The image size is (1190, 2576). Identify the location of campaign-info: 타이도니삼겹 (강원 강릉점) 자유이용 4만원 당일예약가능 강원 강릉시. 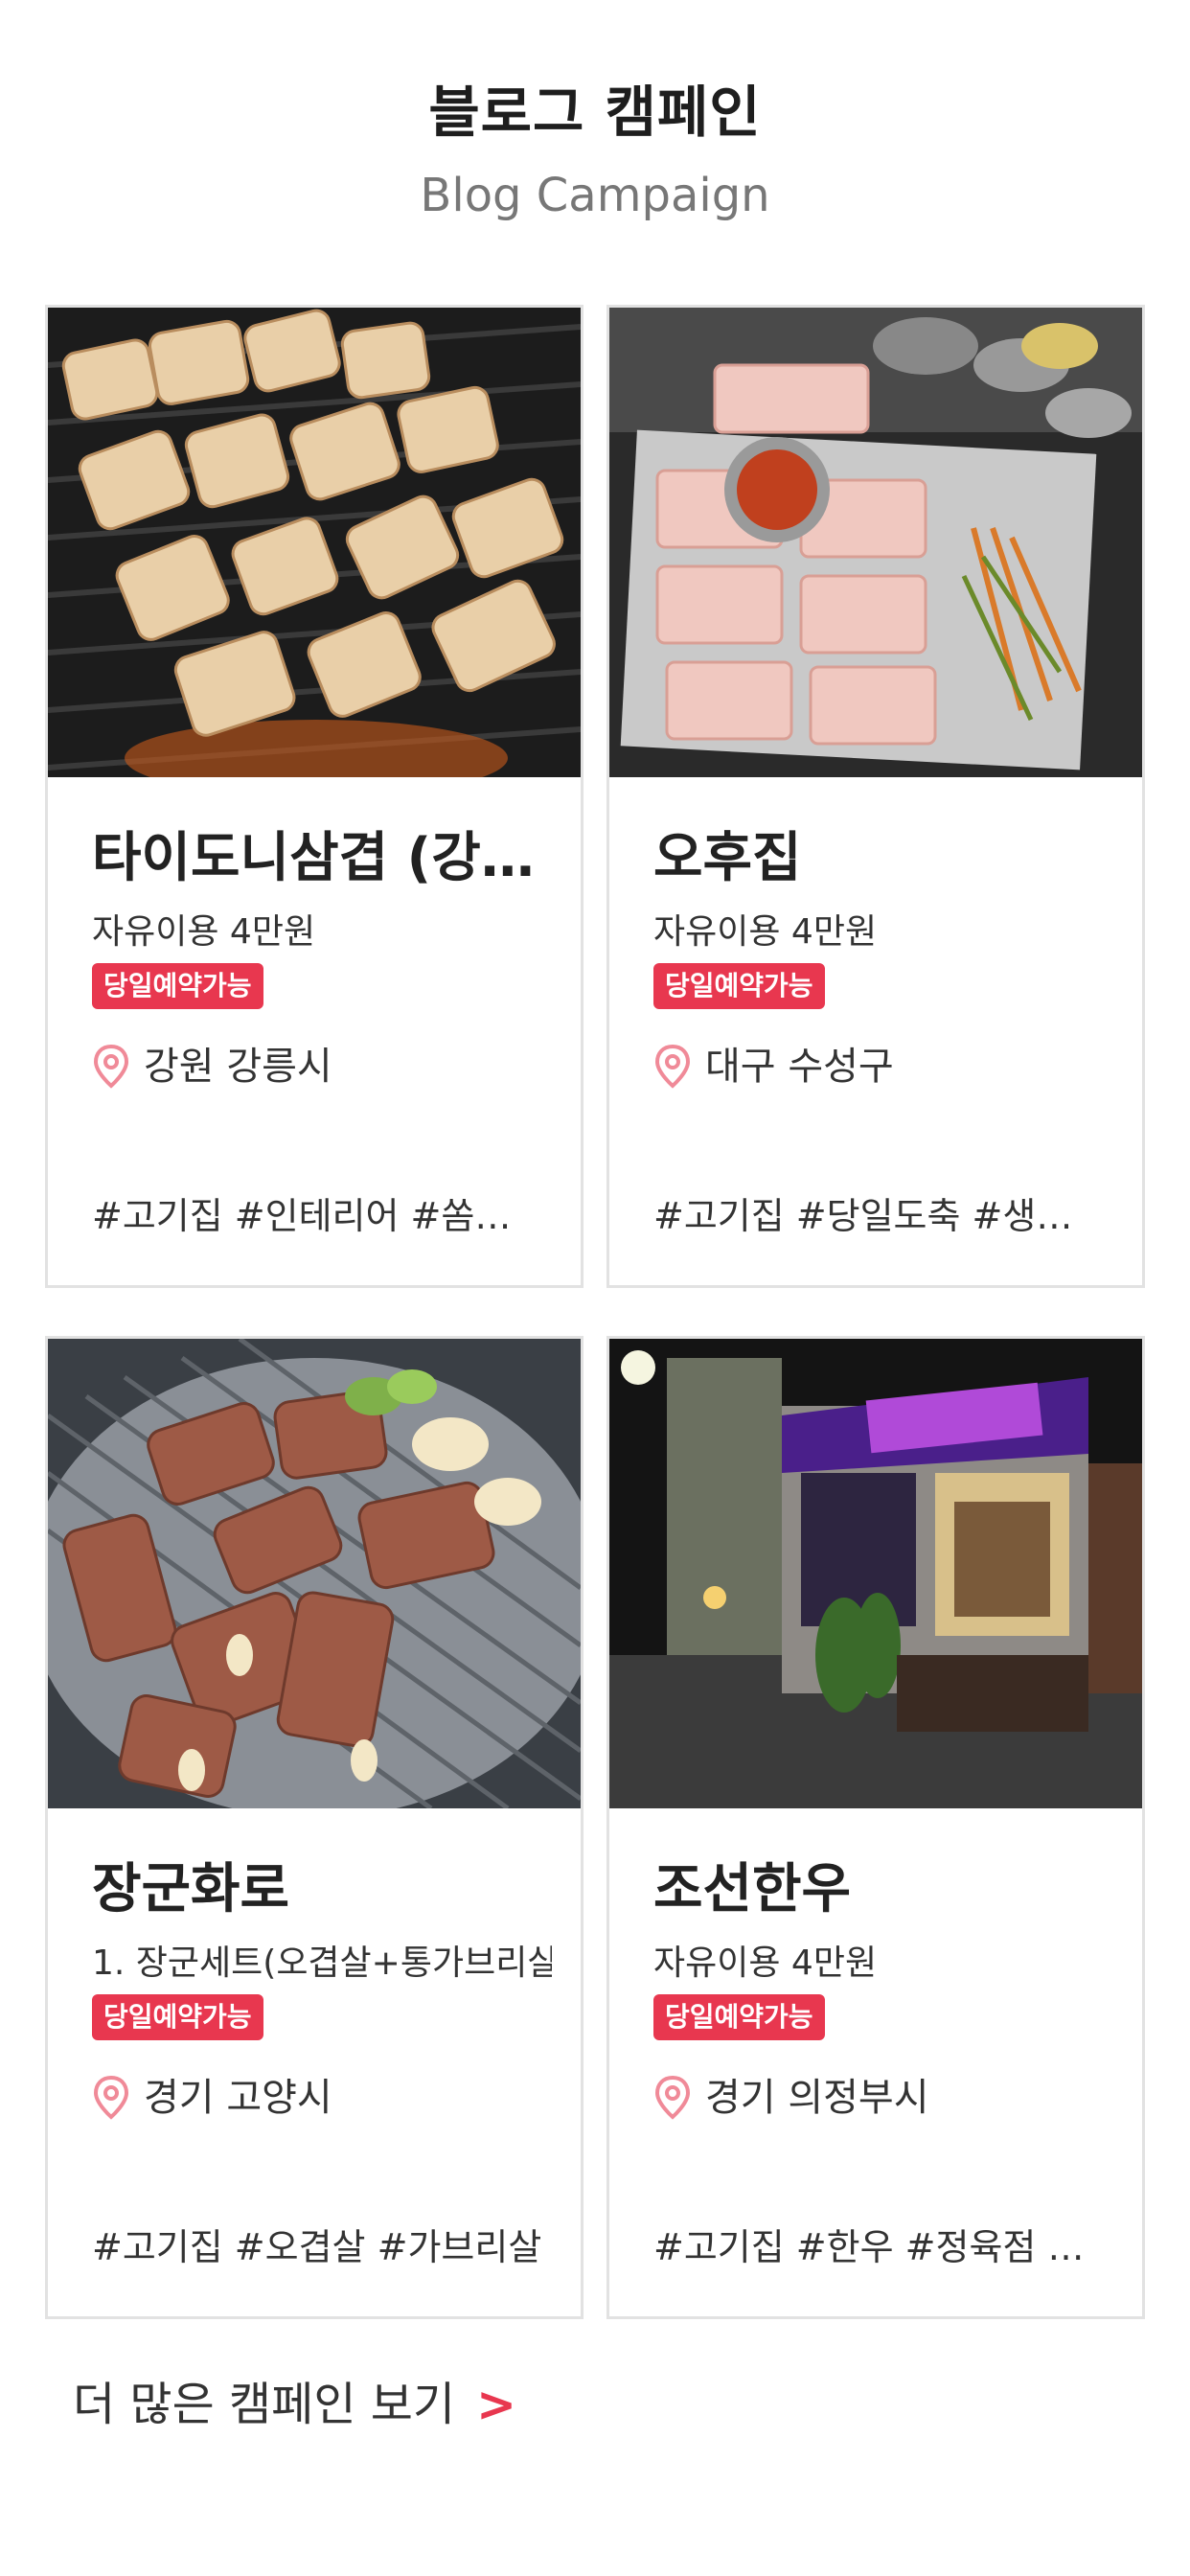
(322, 955).